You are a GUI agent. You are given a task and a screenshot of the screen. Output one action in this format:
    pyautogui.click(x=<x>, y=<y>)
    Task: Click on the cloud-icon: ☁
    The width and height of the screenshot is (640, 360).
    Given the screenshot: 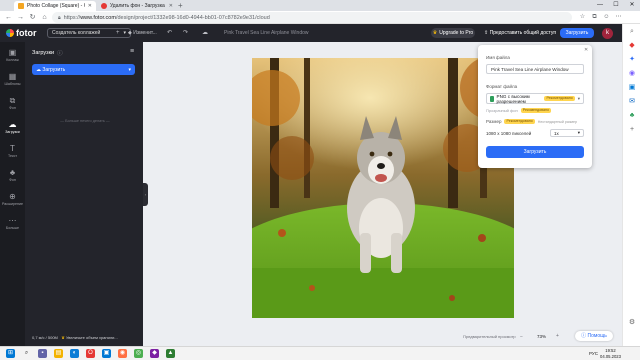 What is the action you would take?
    pyautogui.click(x=205, y=33)
    